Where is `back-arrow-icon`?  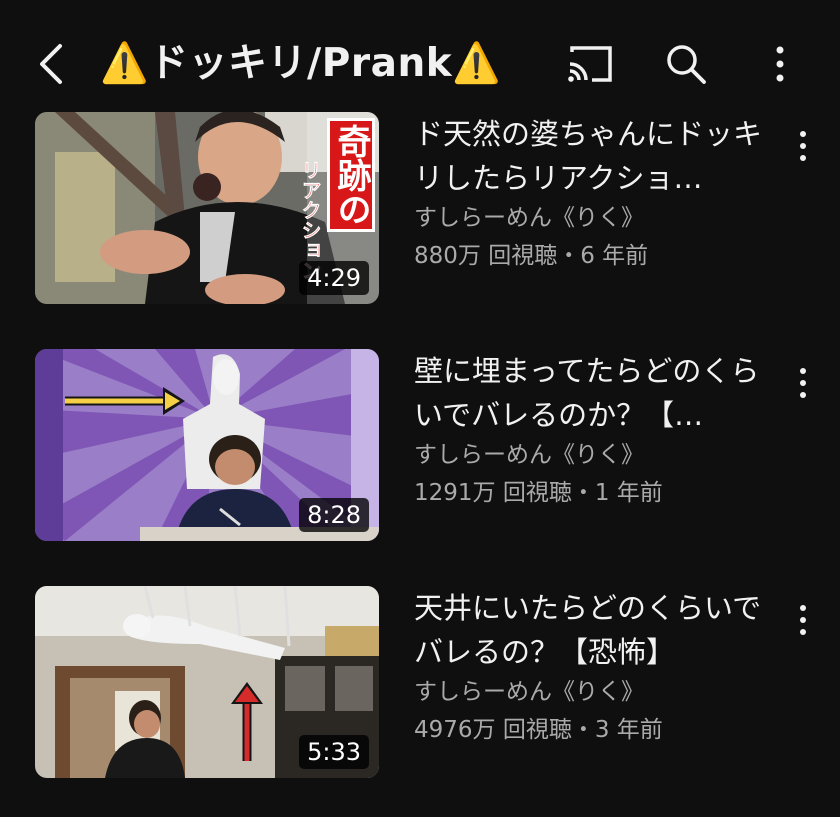
back-arrow-icon is located at coordinates (51, 64).